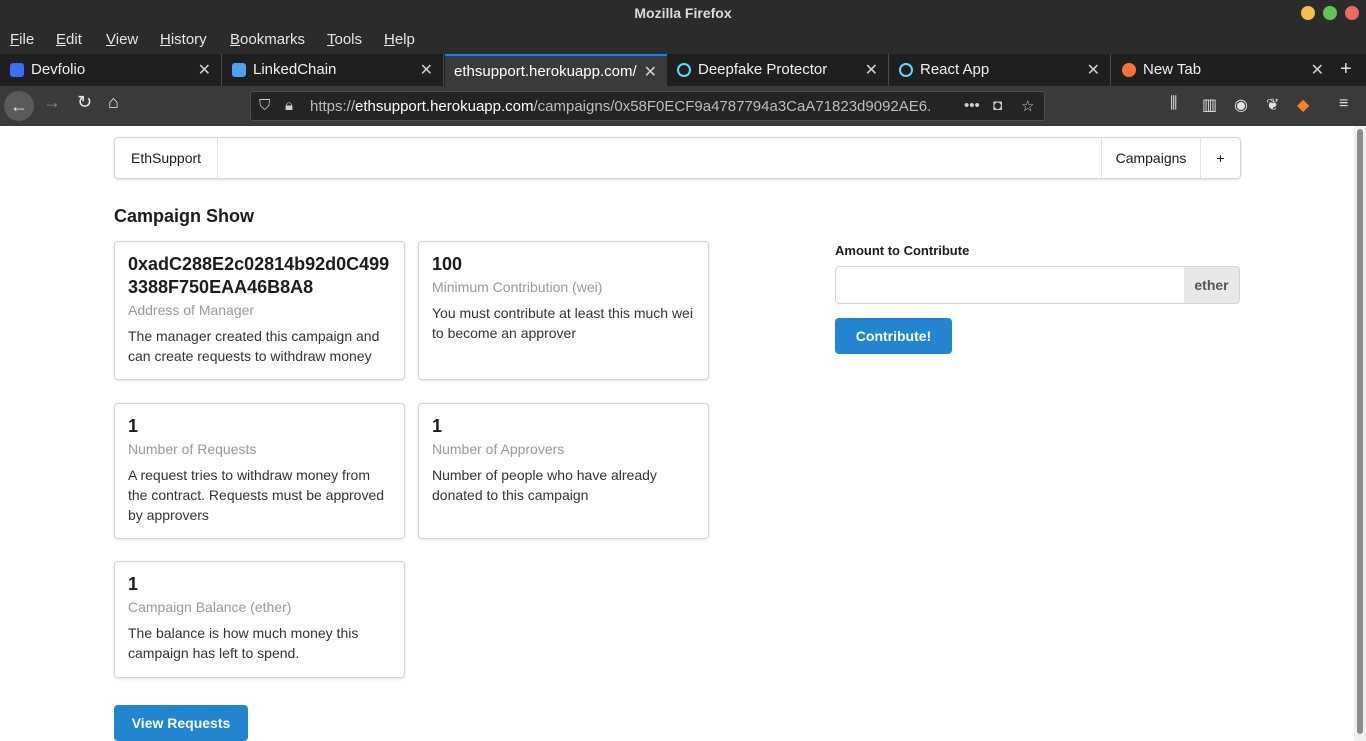 The height and width of the screenshot is (741, 1366). Describe the element at coordinates (1027, 106) in the screenshot. I see `bookmark-star-icon: ☆` at that location.